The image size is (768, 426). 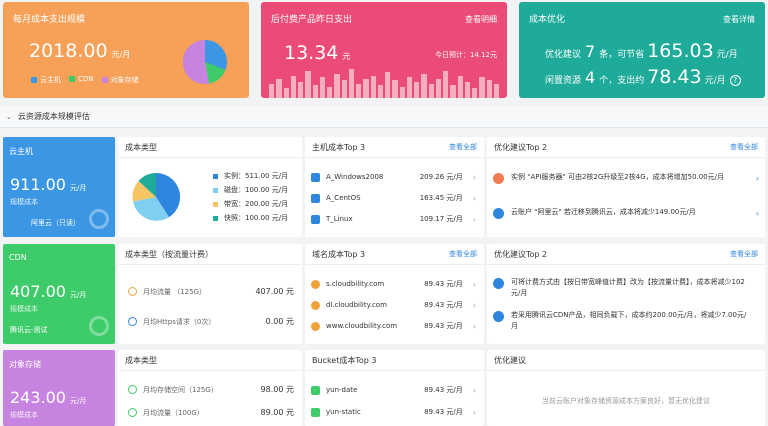 What do you see at coordinates (393, 219) in the screenshot?
I see `list-item: T_Linux 109.17 元/月 ›` at bounding box center [393, 219].